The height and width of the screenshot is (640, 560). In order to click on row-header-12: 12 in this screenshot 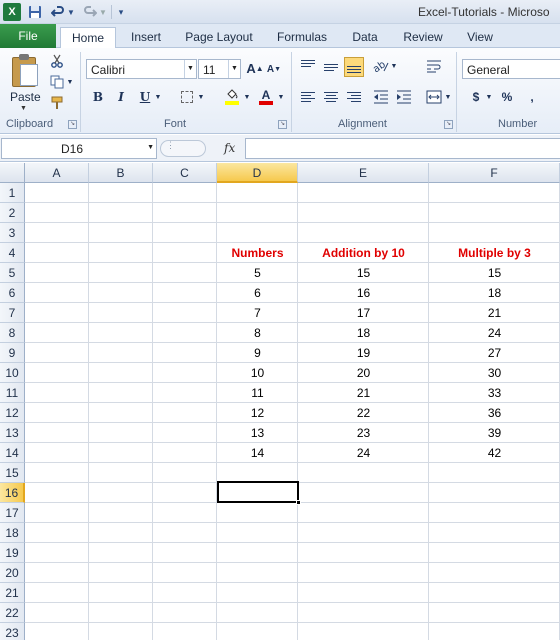, I will do `click(12, 413)`.